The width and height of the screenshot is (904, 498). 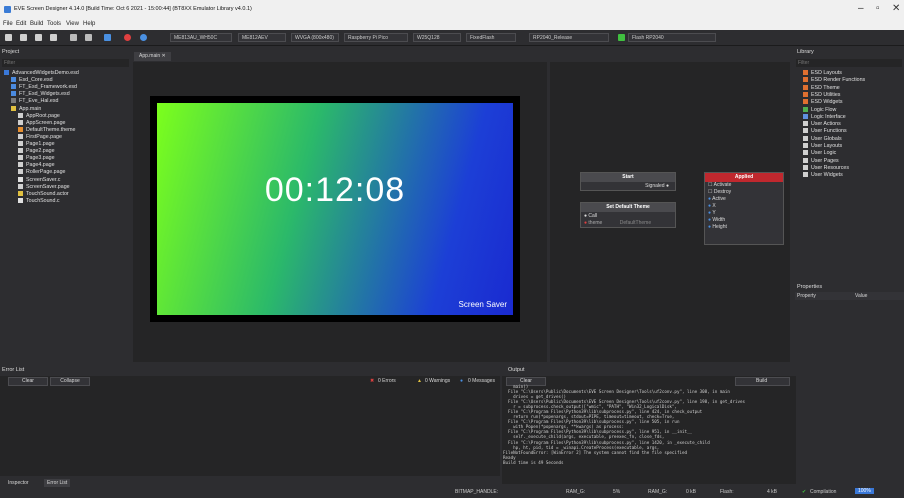 I want to click on warning-icon: ▲, so click(x=419, y=381).